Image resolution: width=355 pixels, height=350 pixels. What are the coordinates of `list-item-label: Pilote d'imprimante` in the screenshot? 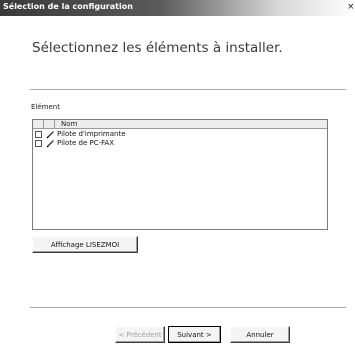 It's located at (91, 134).